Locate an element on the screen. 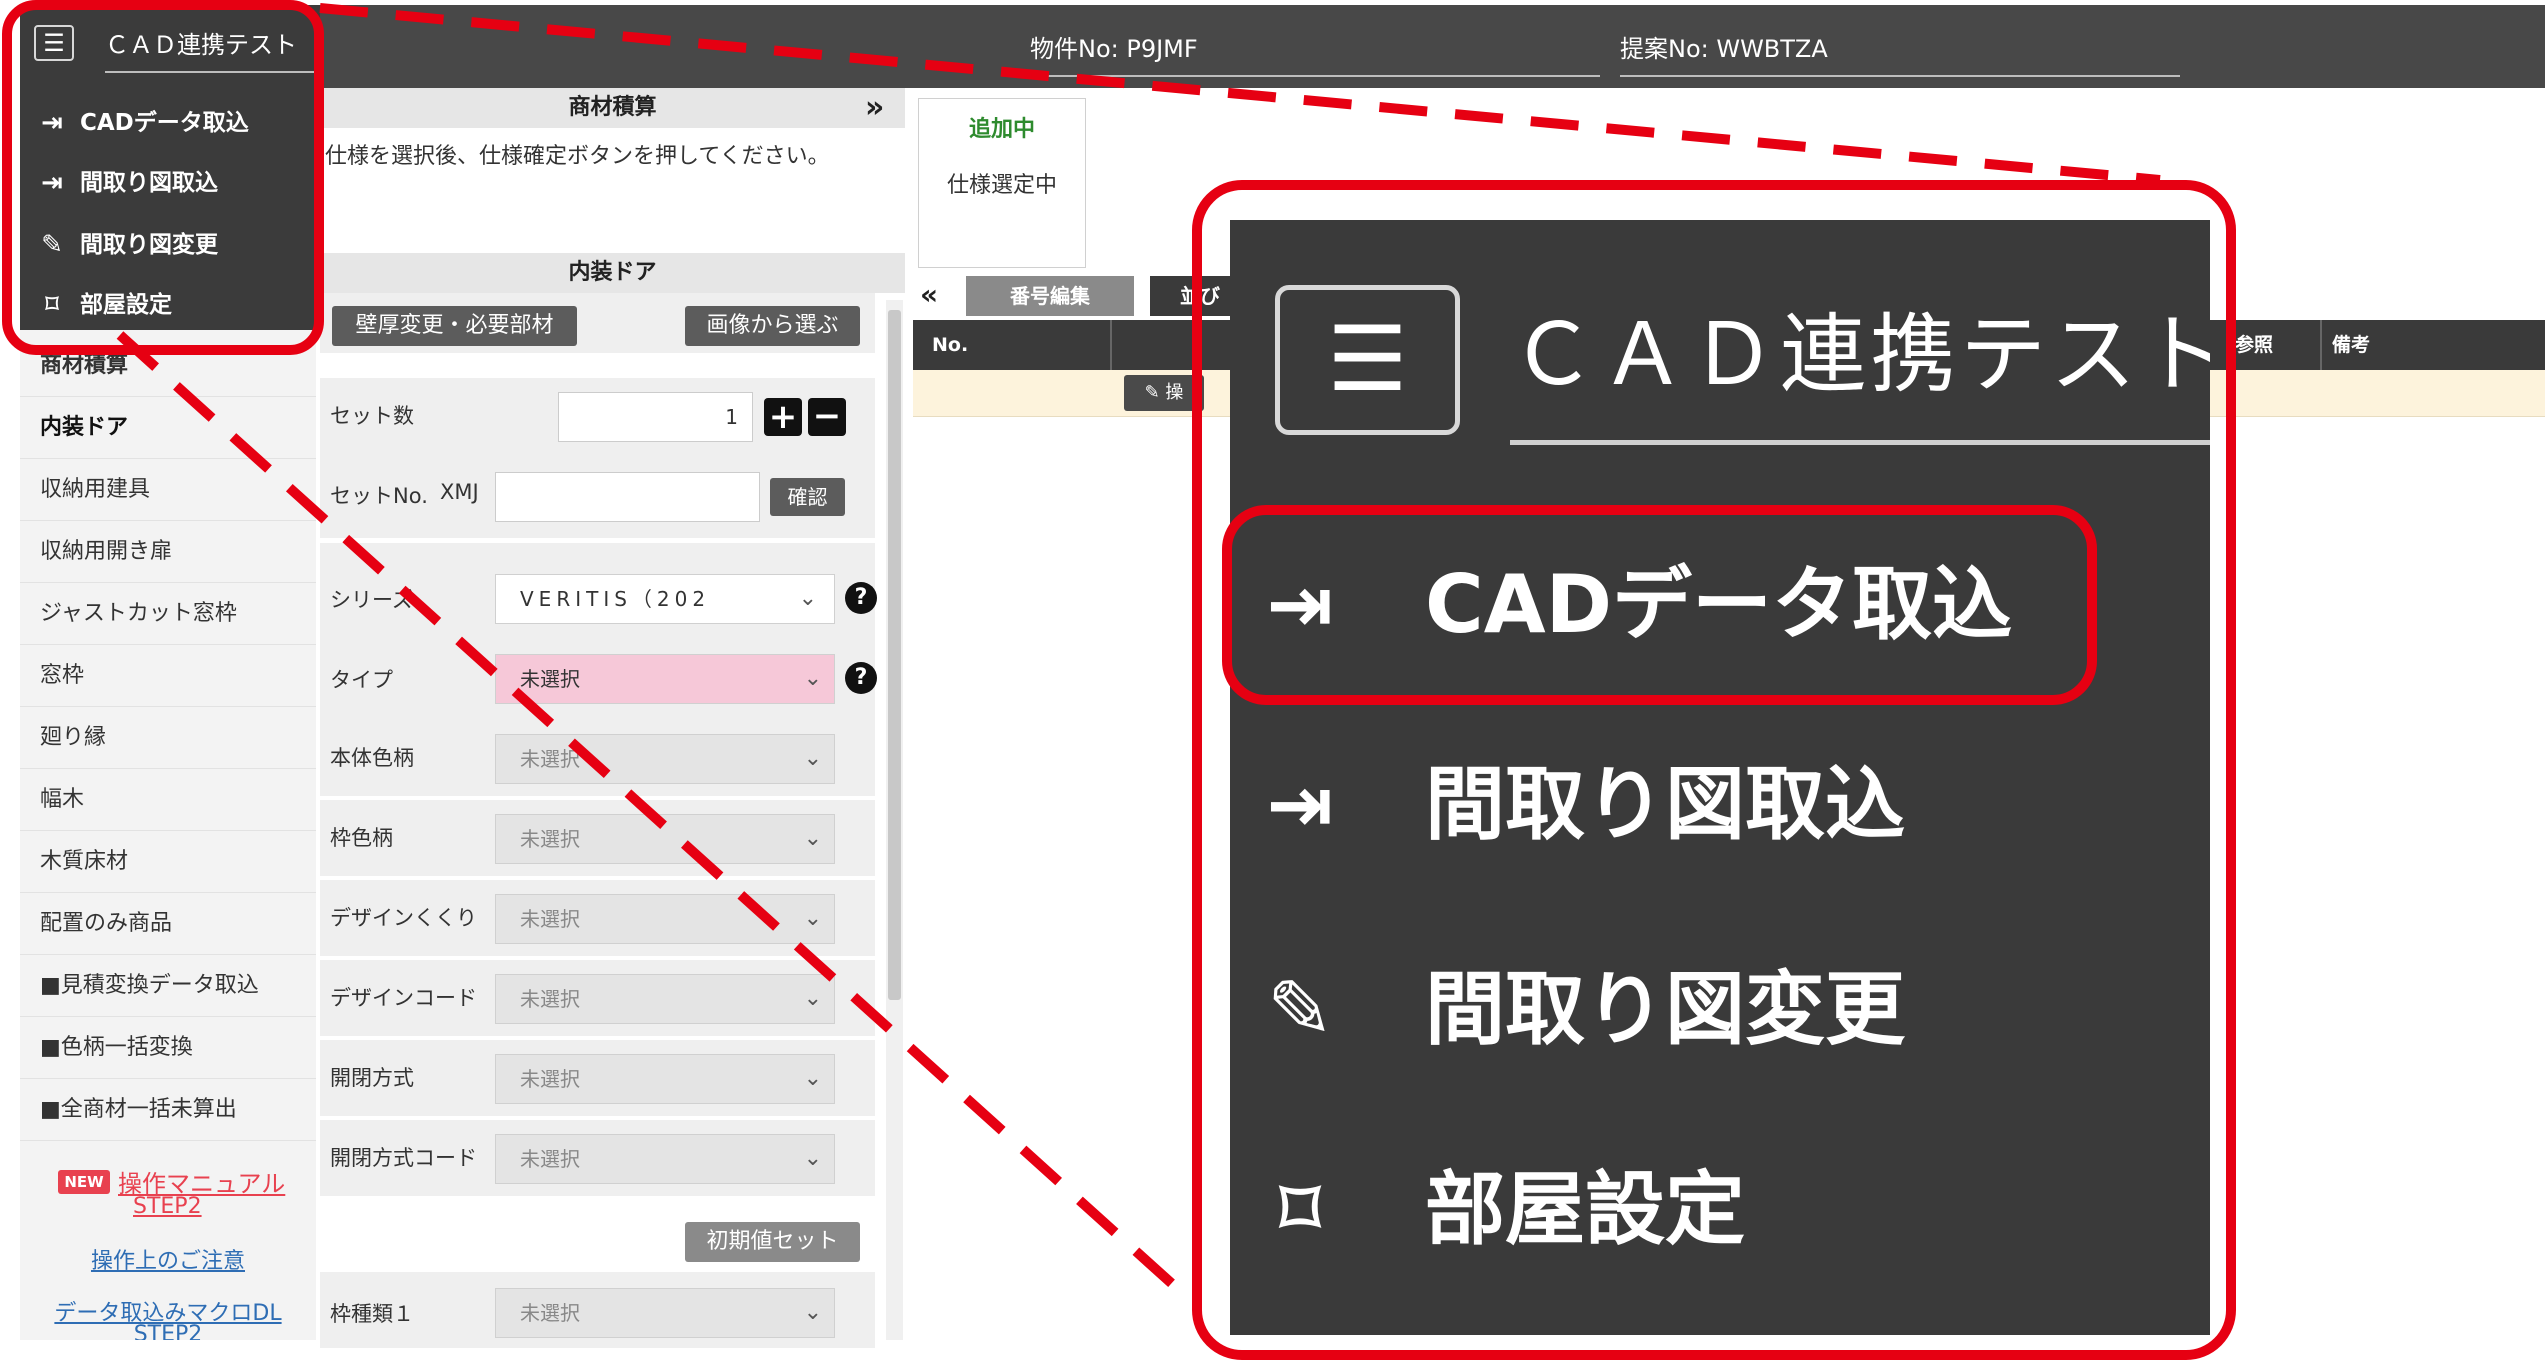 This screenshot has height=1371, width=2545. connector-line-top is located at coordinates (1240, 94).